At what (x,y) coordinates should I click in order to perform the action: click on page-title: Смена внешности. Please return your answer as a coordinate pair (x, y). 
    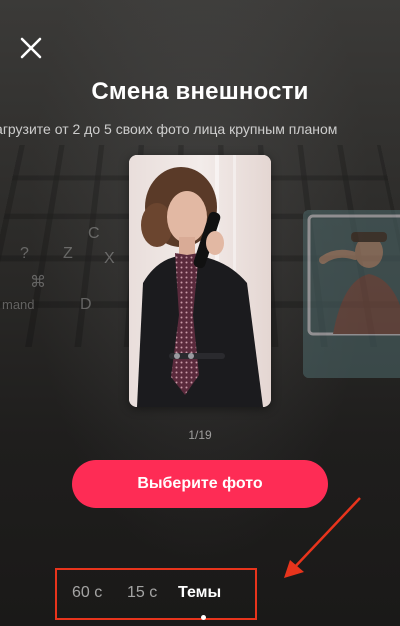
    Looking at the image, I should click on (200, 91).